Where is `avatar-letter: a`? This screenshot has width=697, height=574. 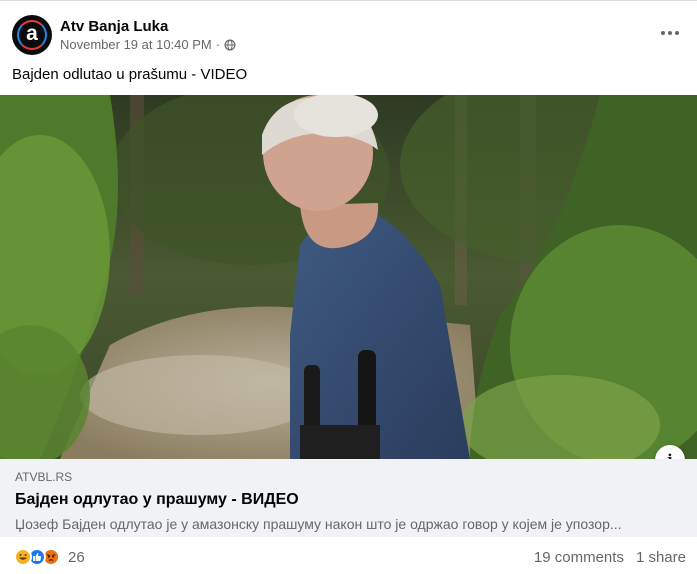
avatar-letter: a is located at coordinates (32, 33).